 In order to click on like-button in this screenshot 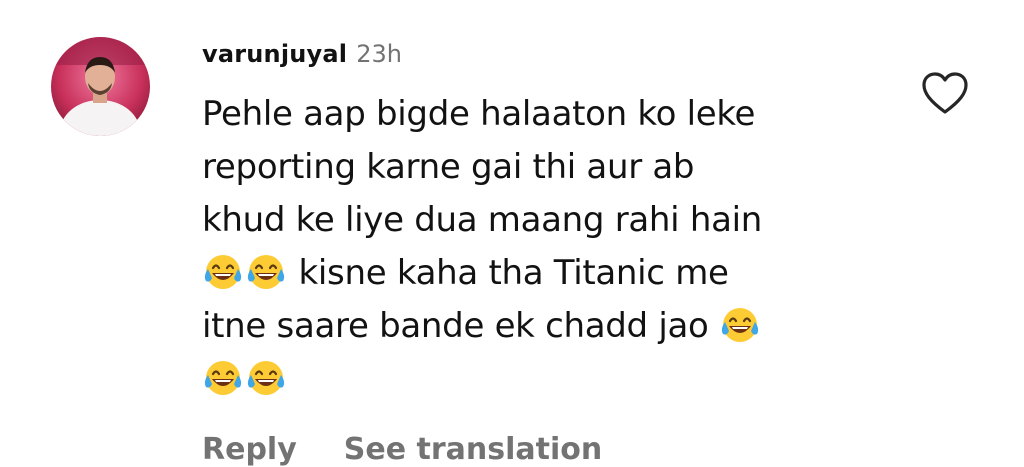, I will do `click(945, 93)`.